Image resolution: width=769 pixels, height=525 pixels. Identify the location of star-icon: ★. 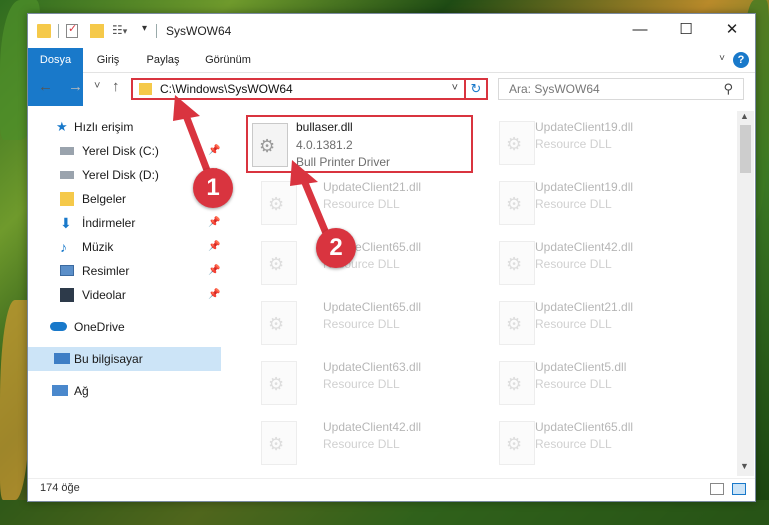
(62, 126).